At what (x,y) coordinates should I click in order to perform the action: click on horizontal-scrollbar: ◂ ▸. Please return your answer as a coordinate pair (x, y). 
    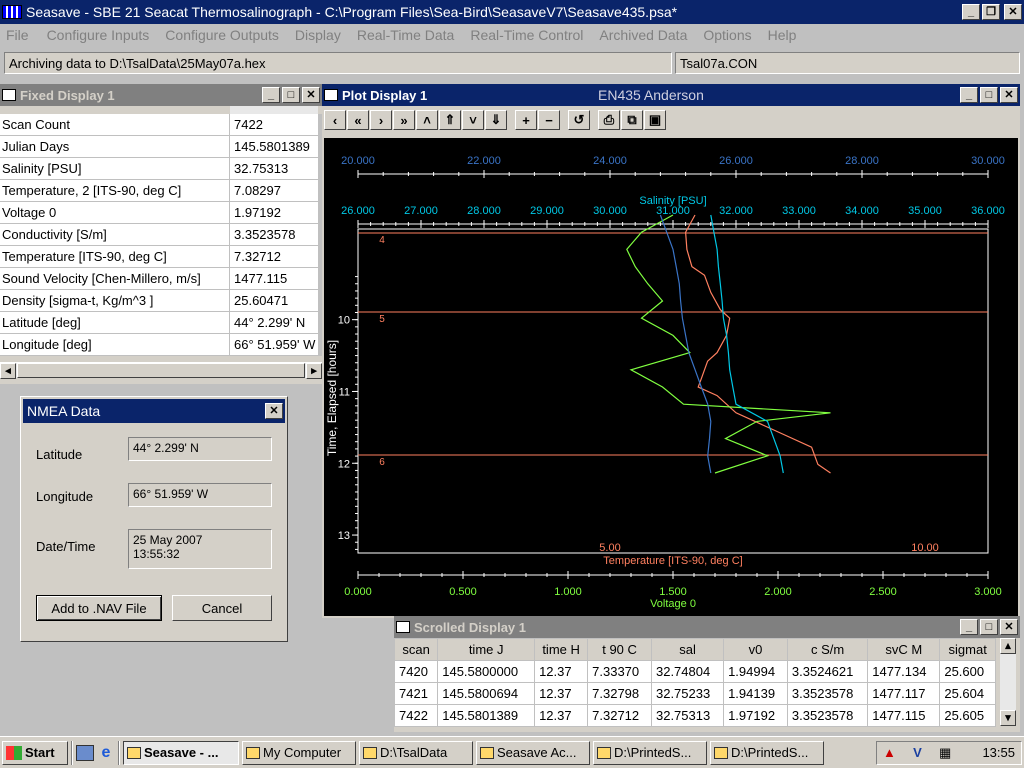
    Looking at the image, I should click on (161, 370).